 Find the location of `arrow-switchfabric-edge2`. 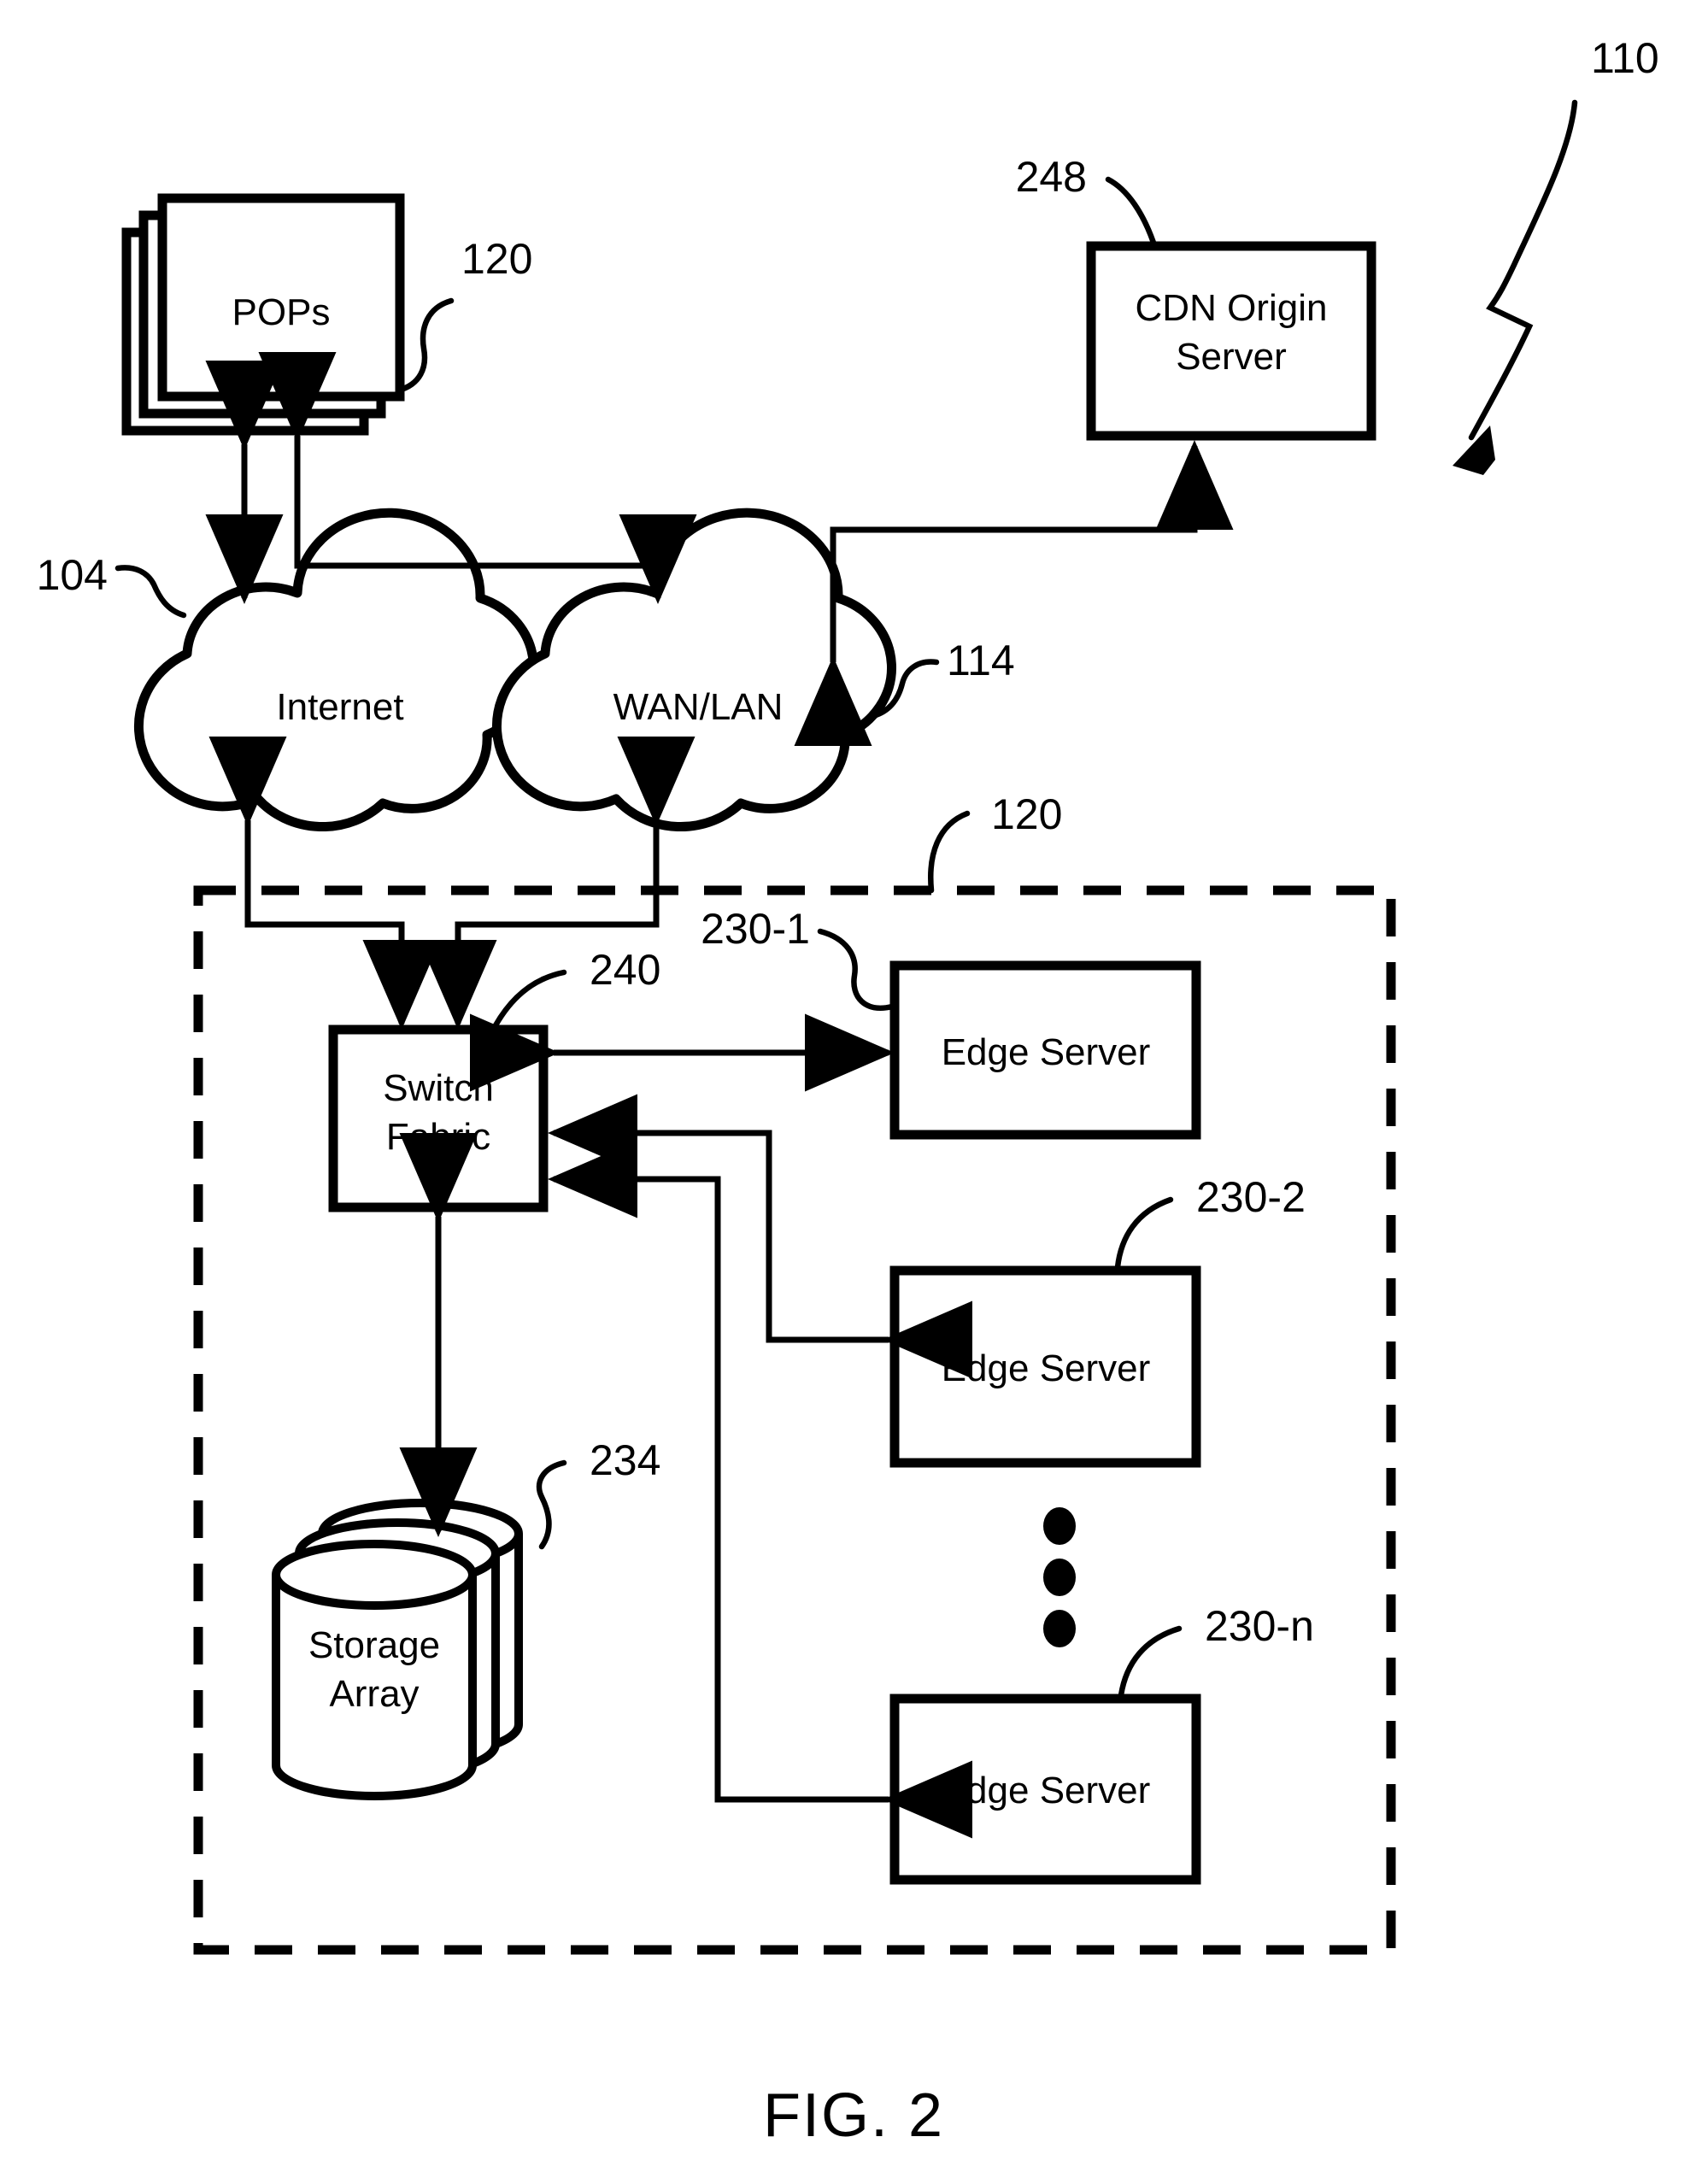

arrow-switchfabric-edge2 is located at coordinates (760, 1236).